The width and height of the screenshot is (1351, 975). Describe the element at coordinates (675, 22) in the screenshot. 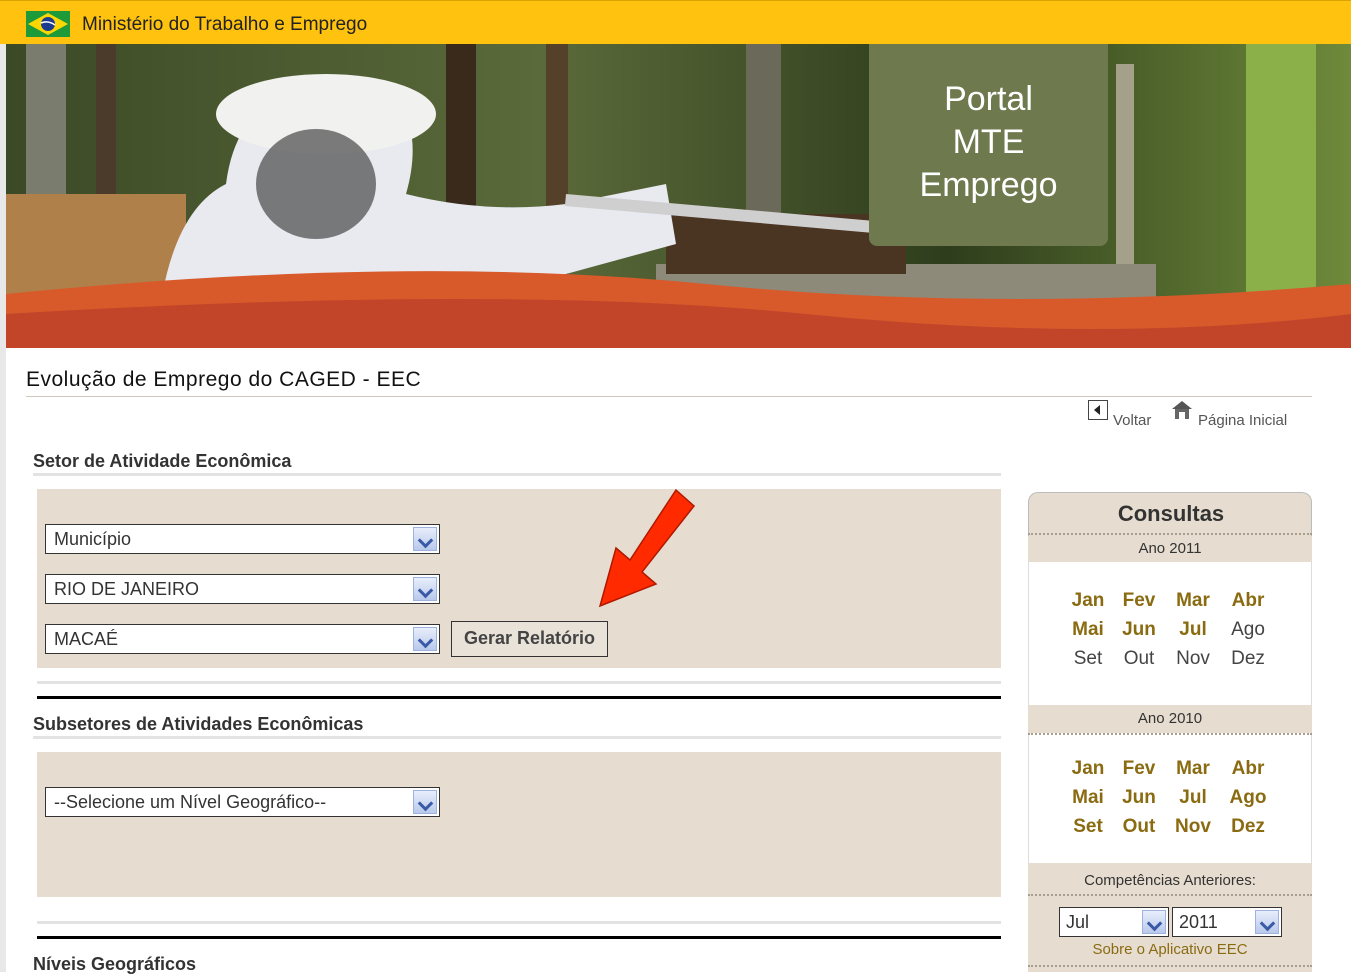

I see `ministry-bar: Ministério do Trabalho e Emprego` at that location.